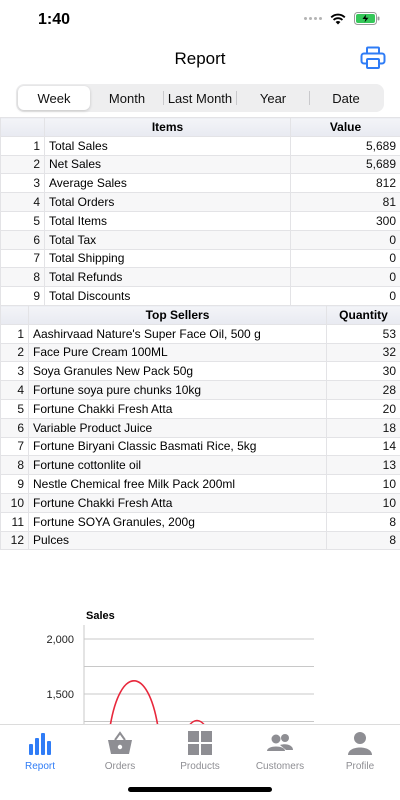 This screenshot has width=400, height=800. Describe the element at coordinates (167, 277) in the screenshot. I see `row-label: Total Refunds` at that location.